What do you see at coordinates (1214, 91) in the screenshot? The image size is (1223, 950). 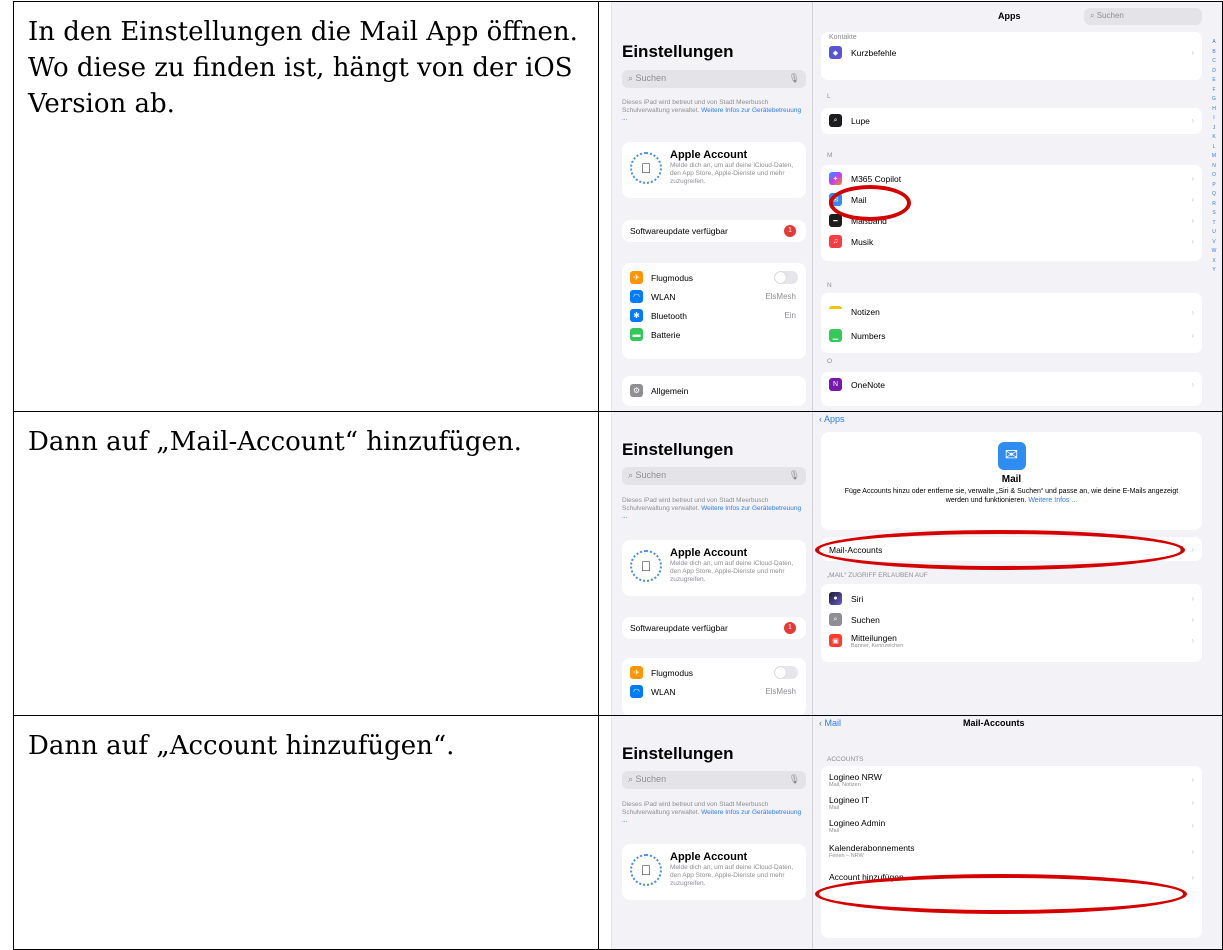 I see `index-letter: F` at bounding box center [1214, 91].